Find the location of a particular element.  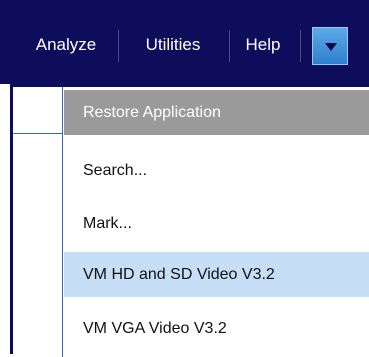

menu-utilities: Utilities is located at coordinates (173, 45).